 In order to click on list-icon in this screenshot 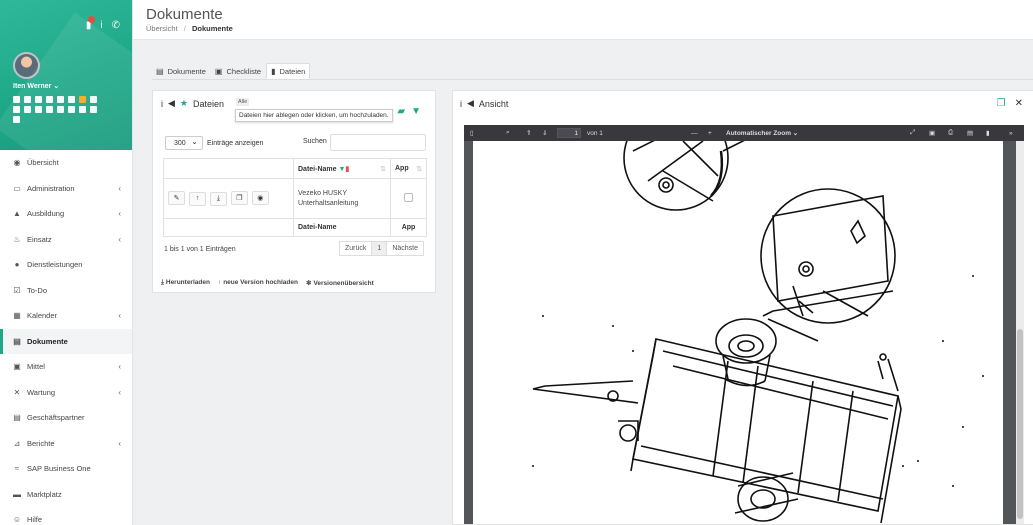, I will do `click(27, 99)`.